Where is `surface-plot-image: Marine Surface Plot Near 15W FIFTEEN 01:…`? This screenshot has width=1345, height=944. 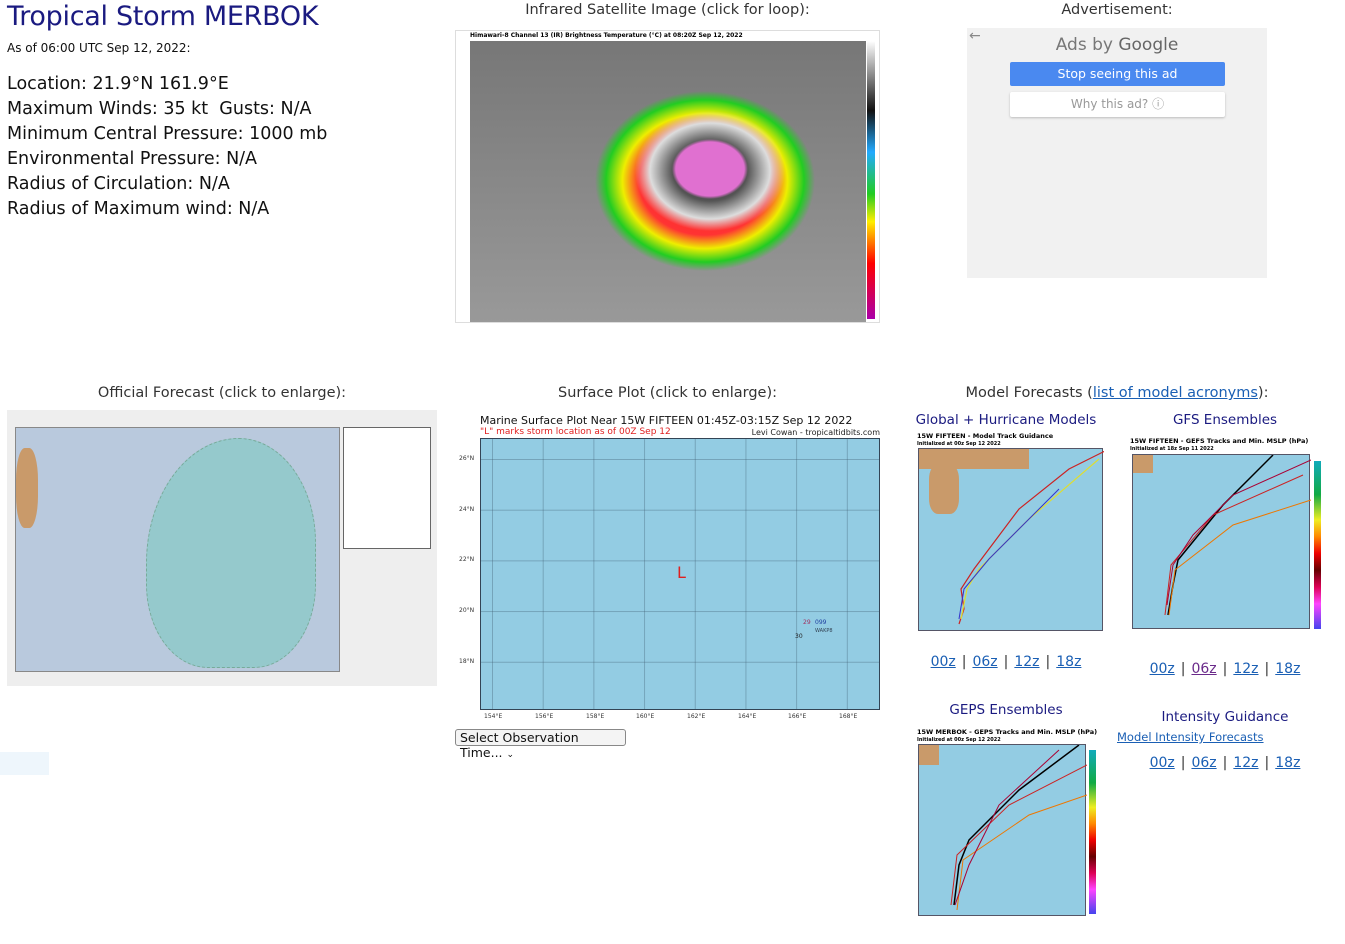
surface-plot-image: Marine Surface Plot Near 15W FIFTEEN 01:… is located at coordinates (667, 565).